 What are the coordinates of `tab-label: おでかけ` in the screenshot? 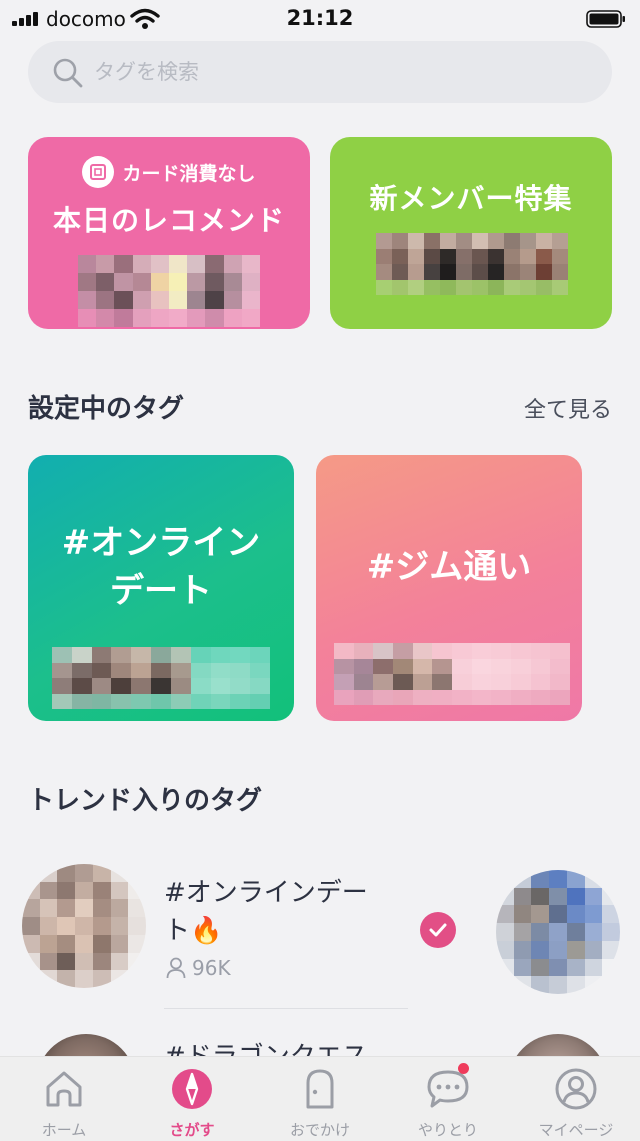 It's located at (319, 1130).